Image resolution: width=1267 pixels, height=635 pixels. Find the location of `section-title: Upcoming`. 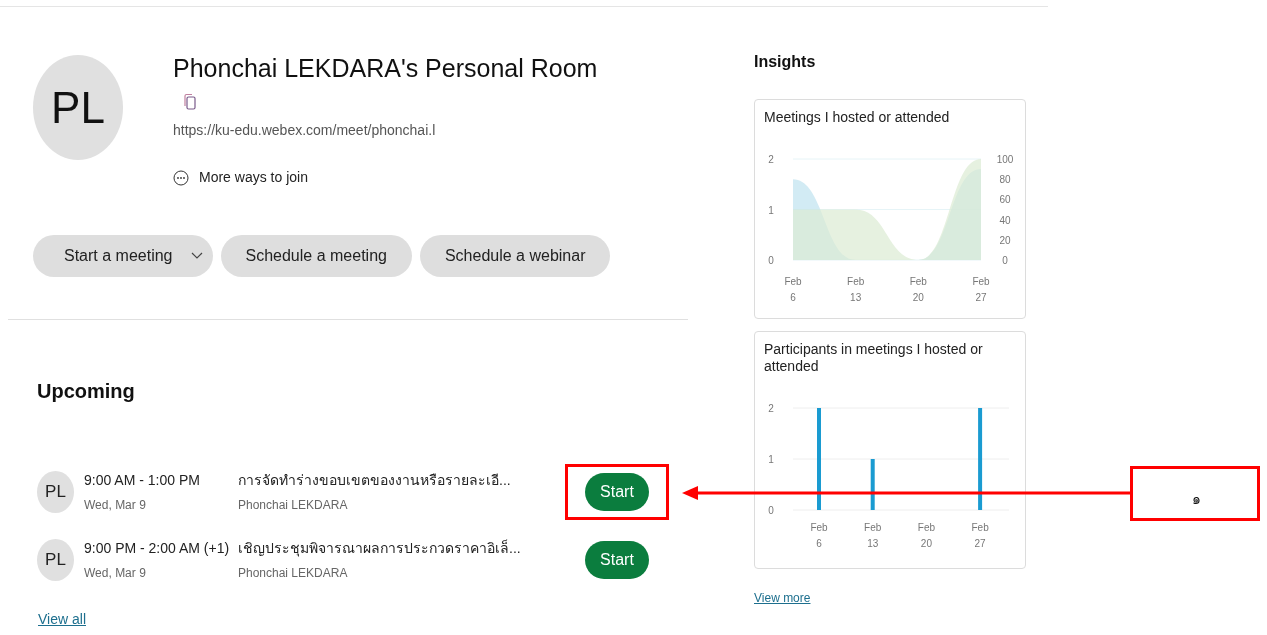

section-title: Upcoming is located at coordinates (86, 391).